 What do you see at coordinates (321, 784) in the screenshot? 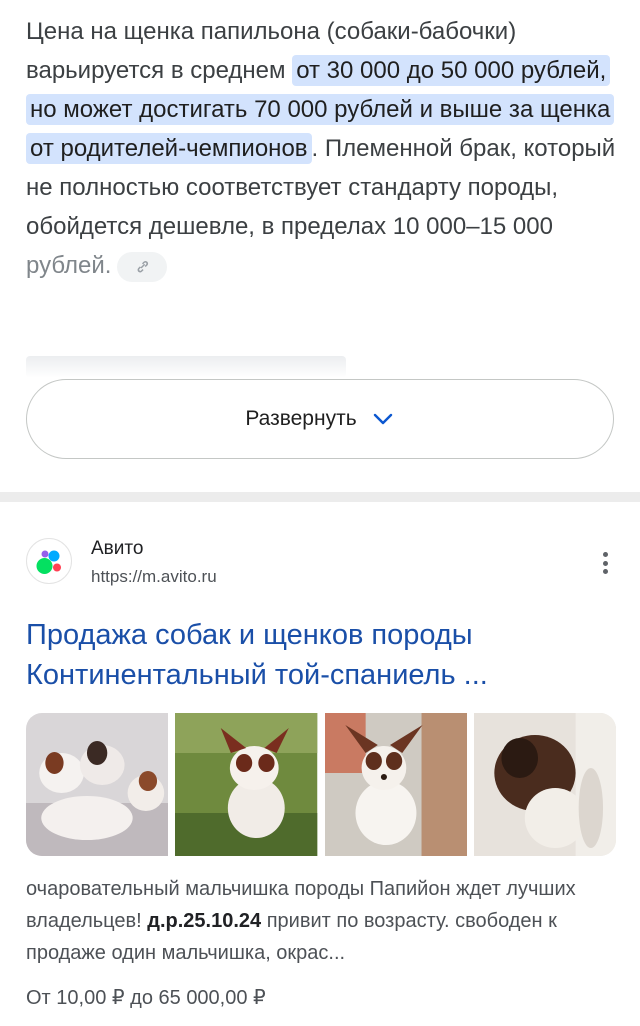
I see `thumbnail-strip` at bounding box center [321, 784].